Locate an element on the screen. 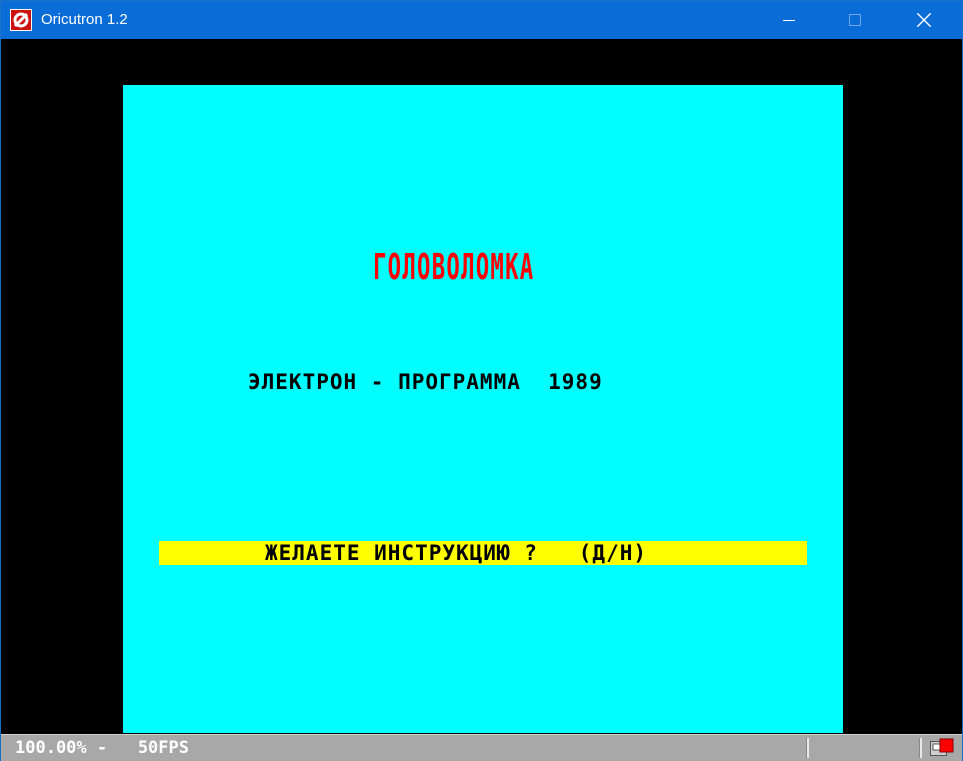 This screenshot has height=761, width=963. speed-fps-readout: 100.00% - 50FPS is located at coordinates (102, 748).